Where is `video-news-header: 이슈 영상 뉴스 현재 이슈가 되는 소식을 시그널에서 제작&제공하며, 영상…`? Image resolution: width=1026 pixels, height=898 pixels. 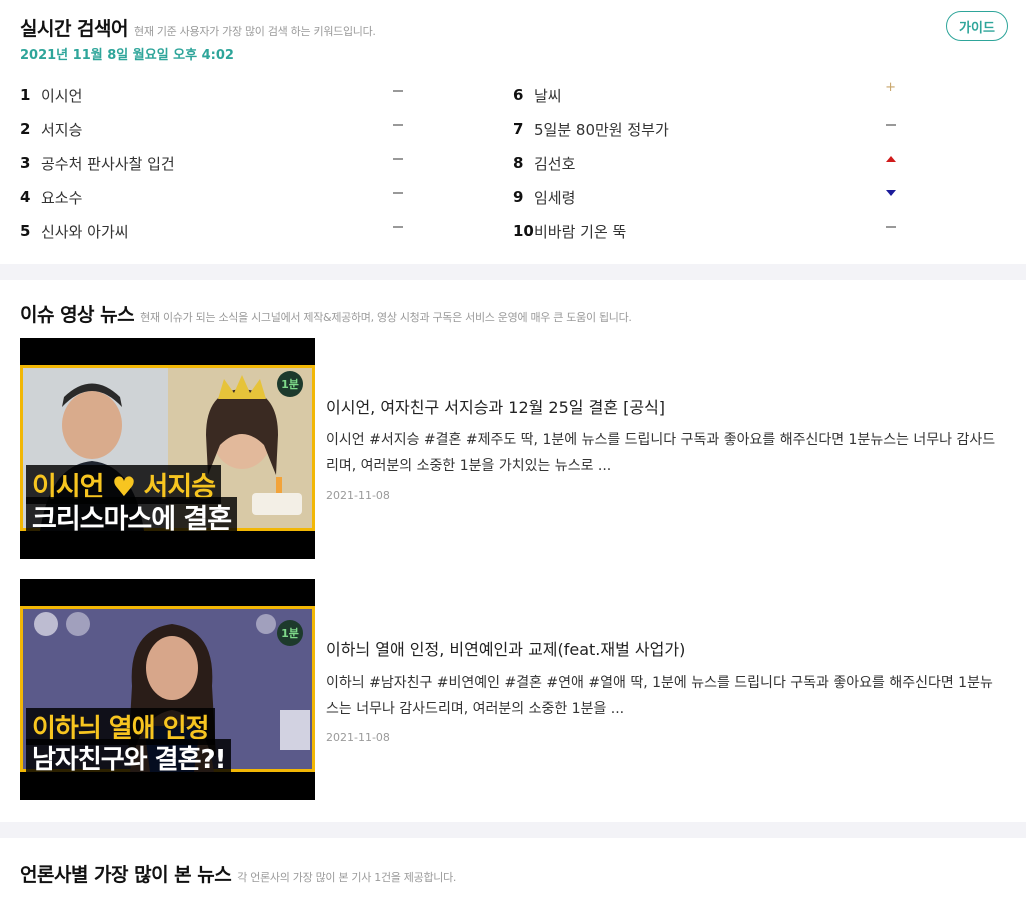
video-news-header: 이슈 영상 뉴스 현재 이슈가 되는 소식을 시그널에서 제작&제공하며, 영상… is located at coordinates (326, 313).